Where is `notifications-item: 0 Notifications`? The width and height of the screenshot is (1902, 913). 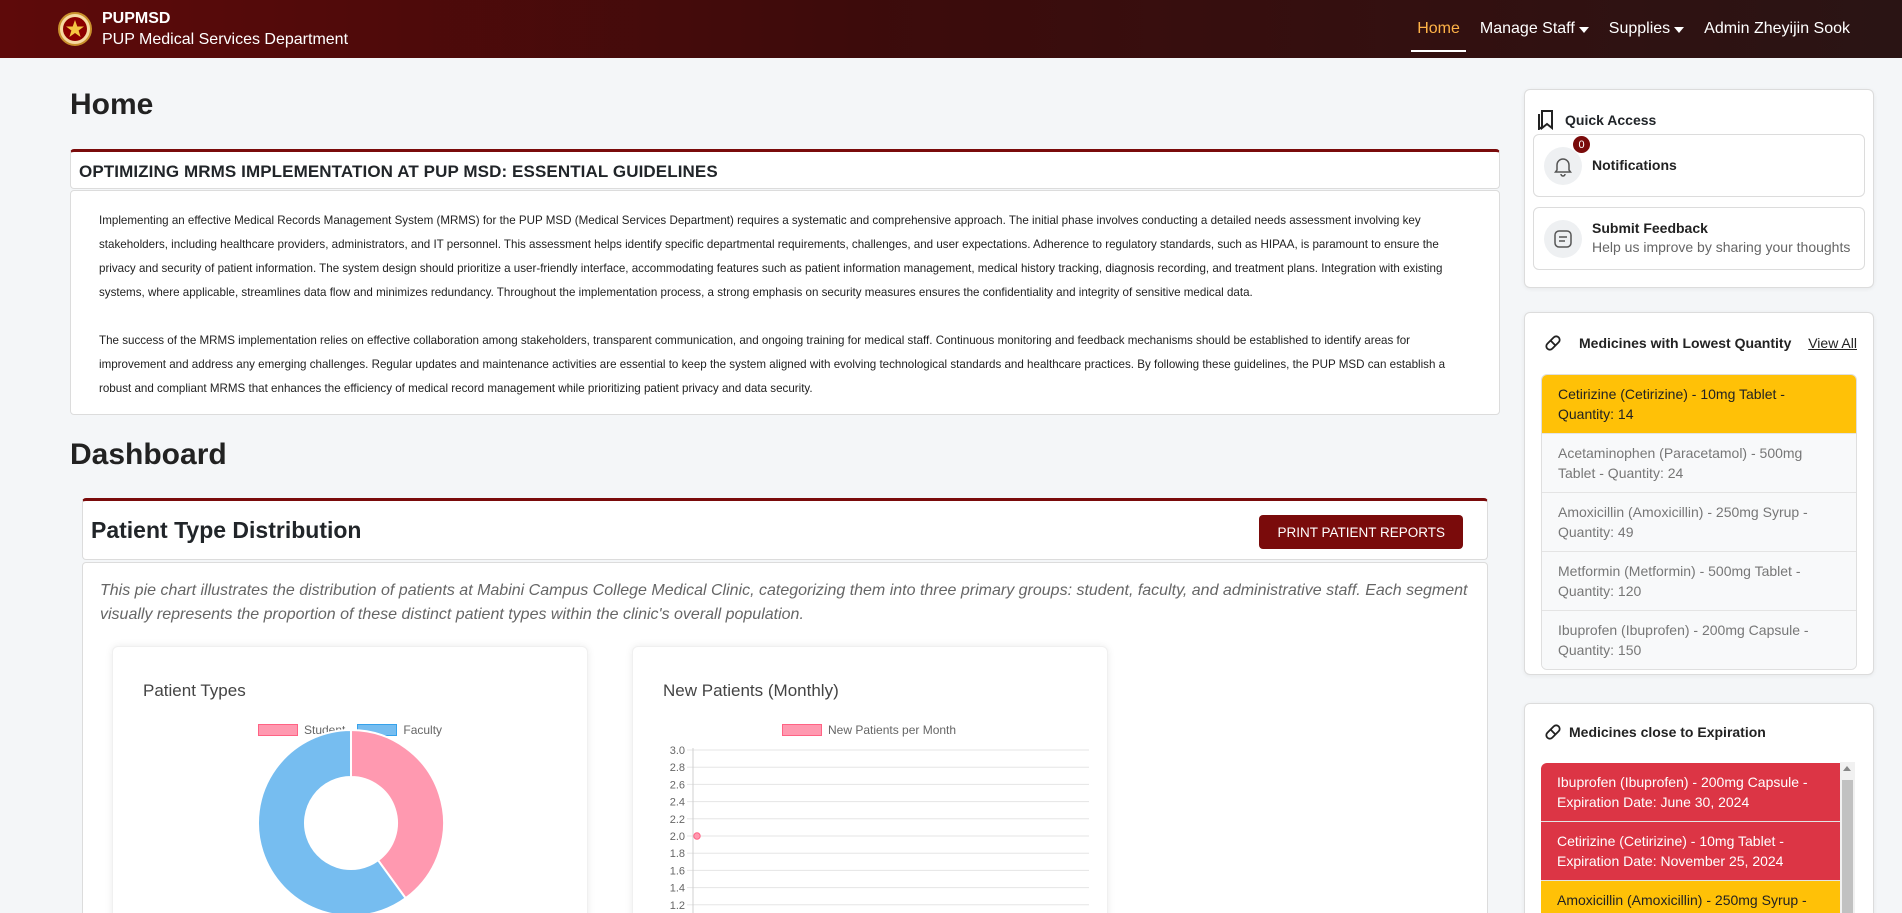
notifications-item: 0 Notifications is located at coordinates (1699, 165).